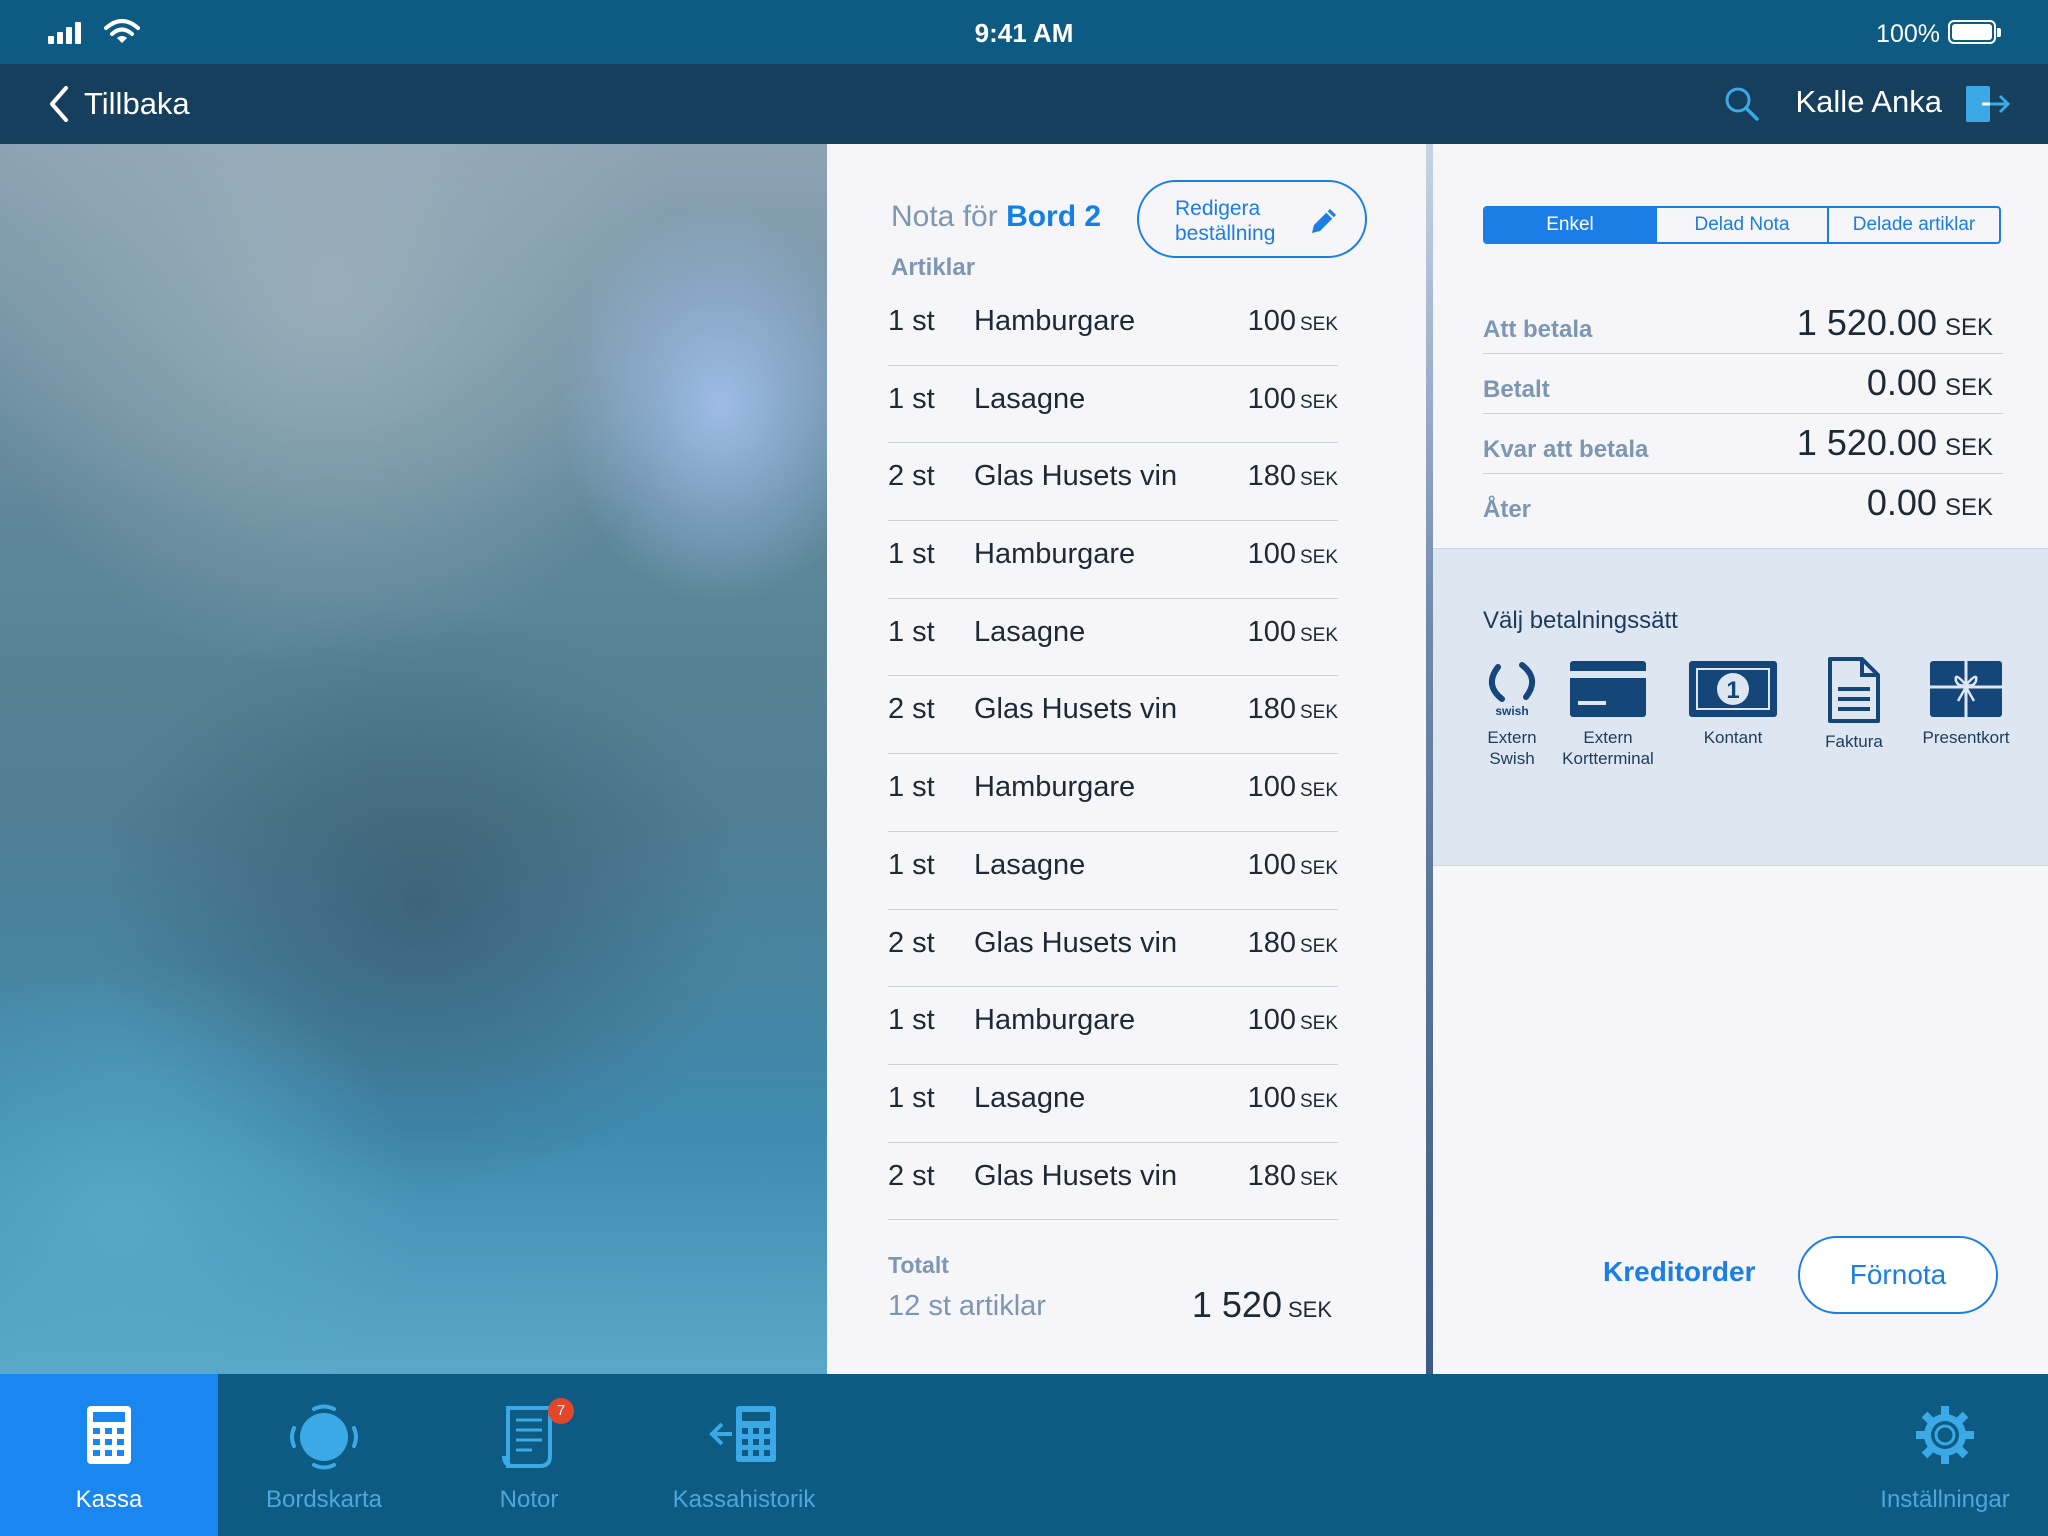  What do you see at coordinates (1908, 34) in the screenshot?
I see `battery-percentage: 100%` at bounding box center [1908, 34].